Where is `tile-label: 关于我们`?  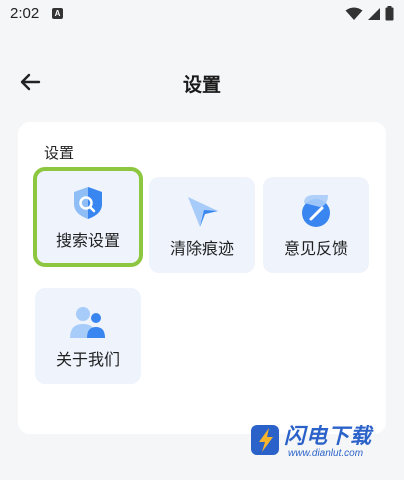
tile-label: 关于我们 is located at coordinates (87, 359).